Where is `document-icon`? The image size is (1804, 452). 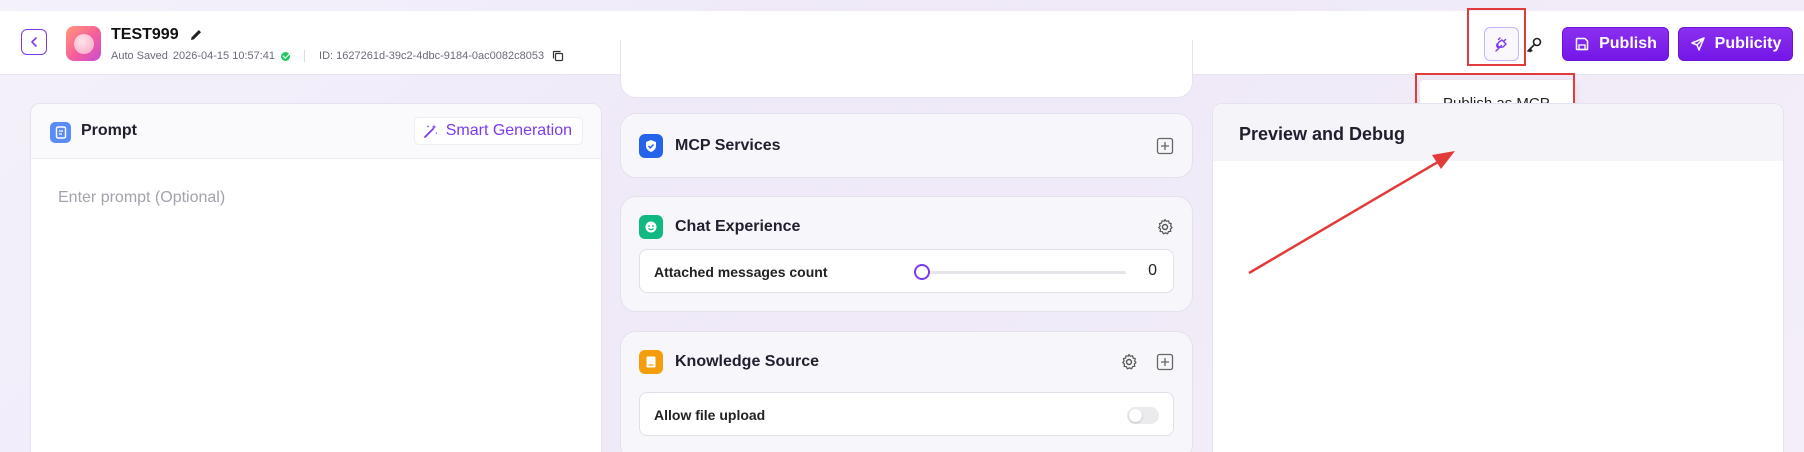 document-icon is located at coordinates (60, 132).